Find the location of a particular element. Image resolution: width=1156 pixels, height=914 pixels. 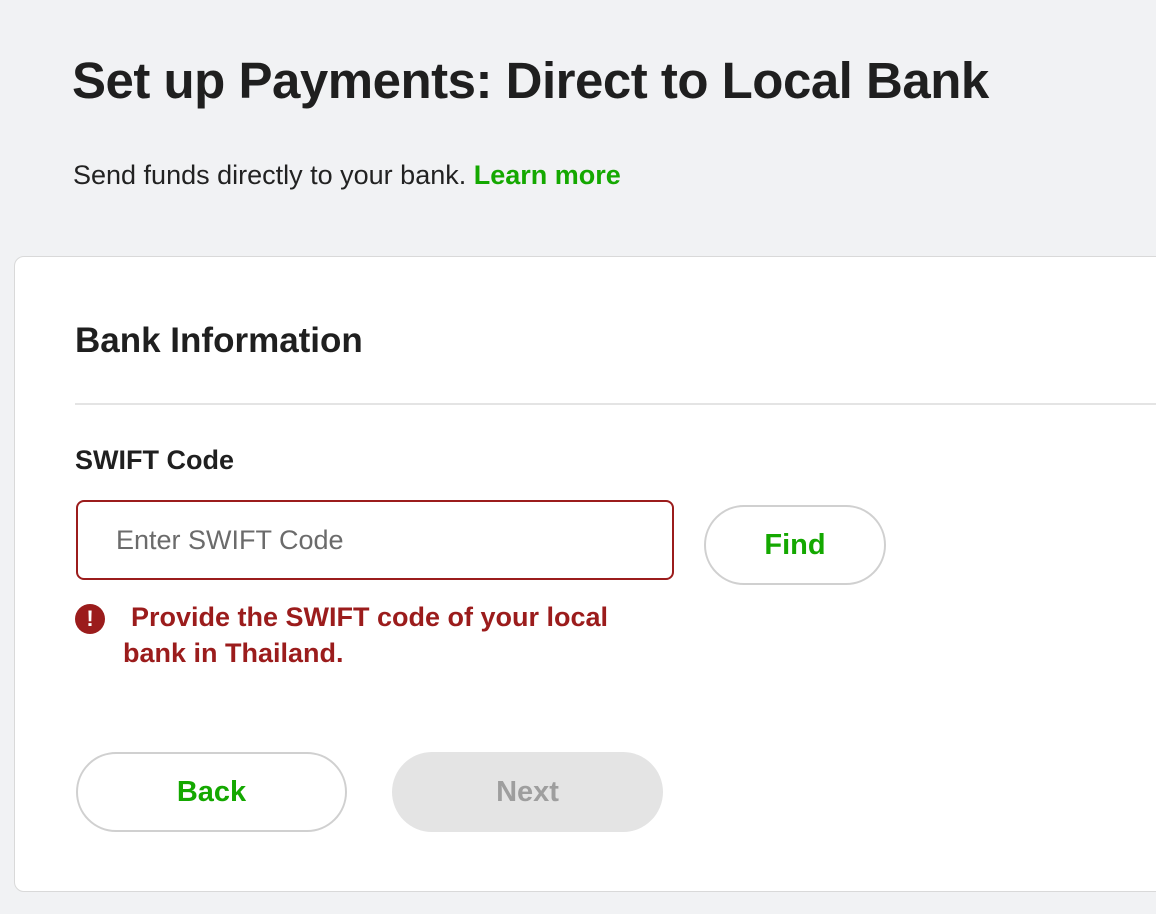

swift-code-label: SWIFT Code is located at coordinates (154, 460).